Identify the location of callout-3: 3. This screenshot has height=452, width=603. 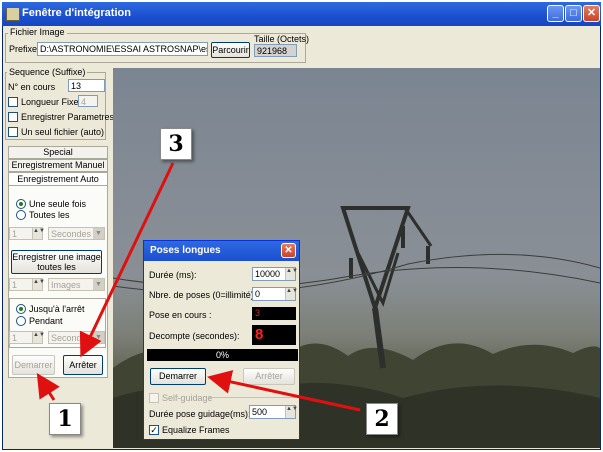
(176, 144).